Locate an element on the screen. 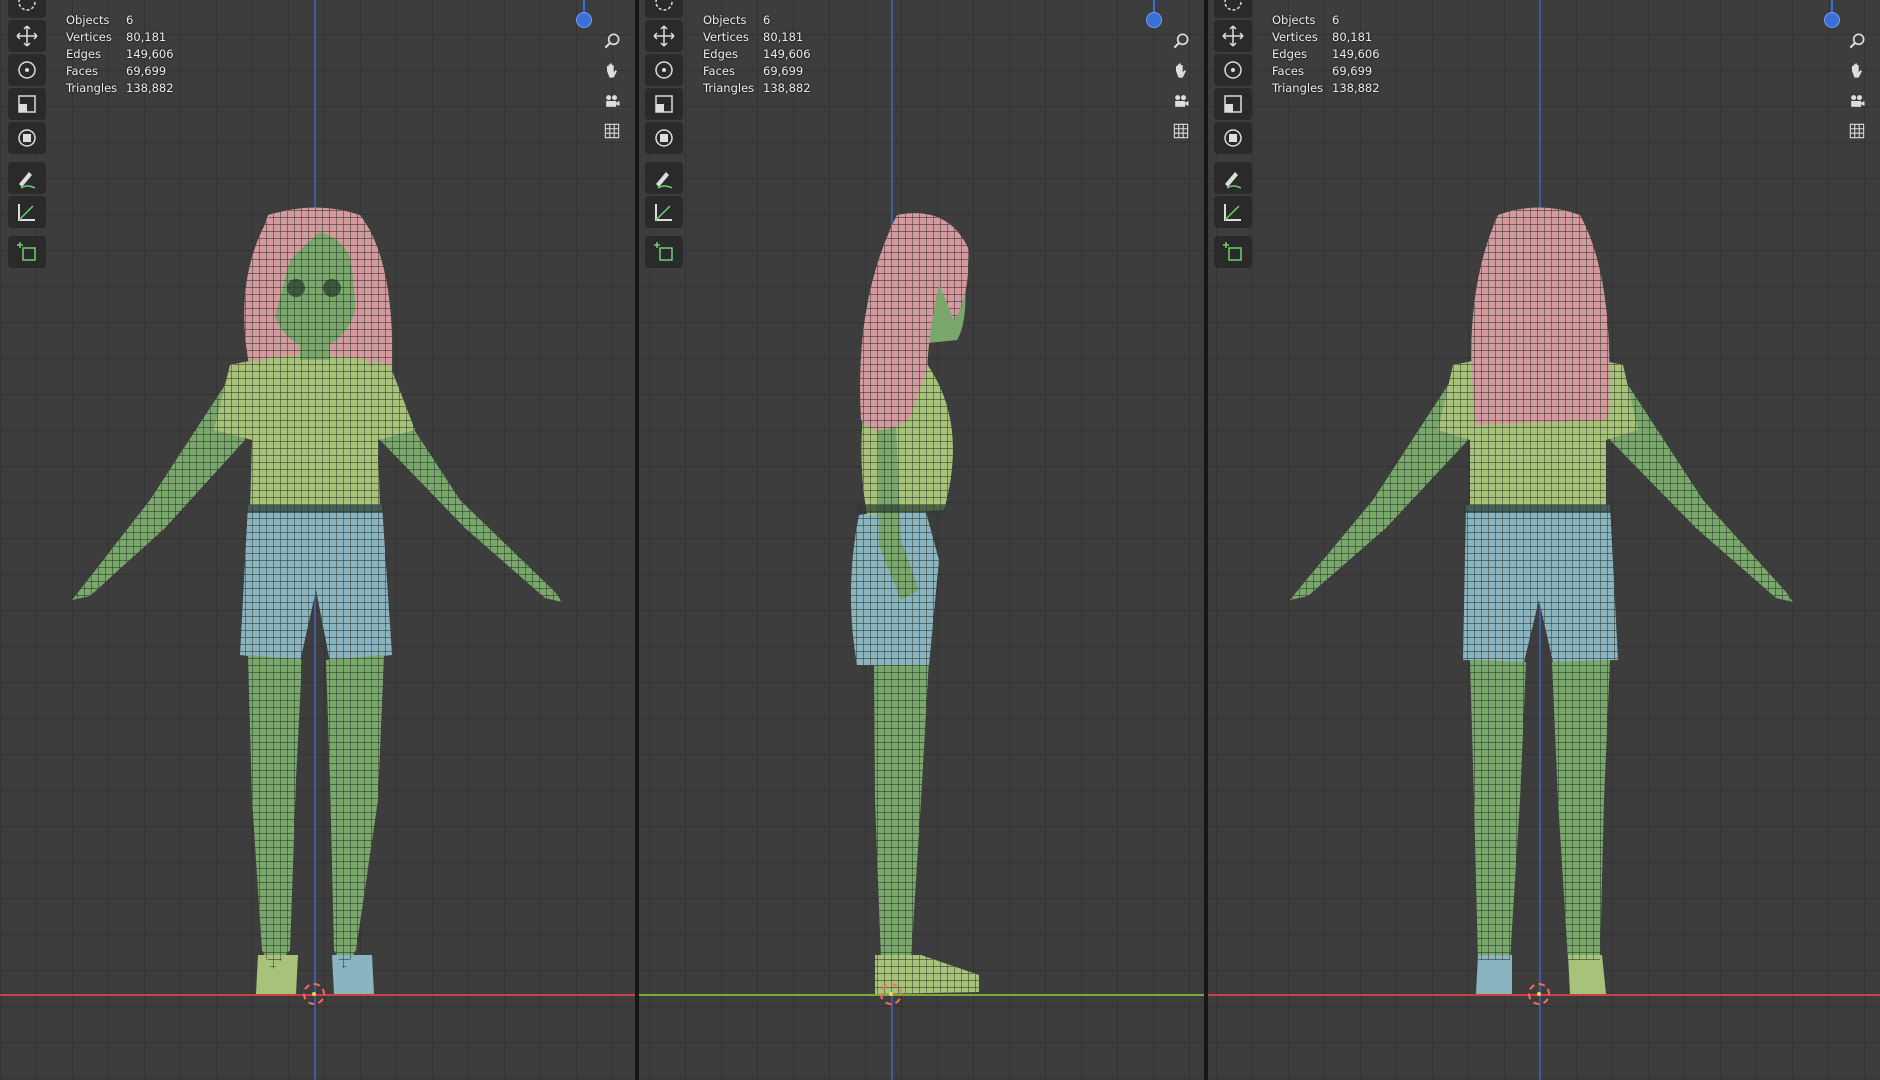  zoom-icon is located at coordinates (1181, 41).